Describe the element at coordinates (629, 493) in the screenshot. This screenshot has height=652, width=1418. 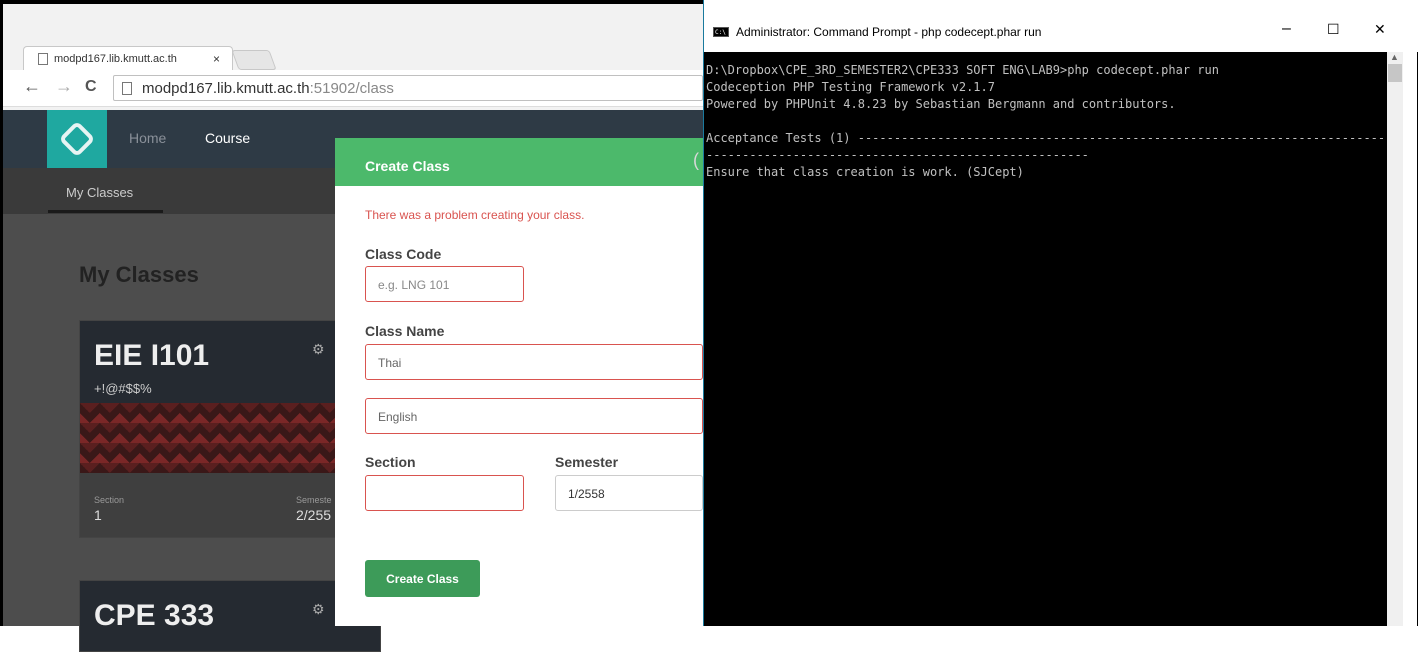
I see `semester-select: 1/2558` at that location.